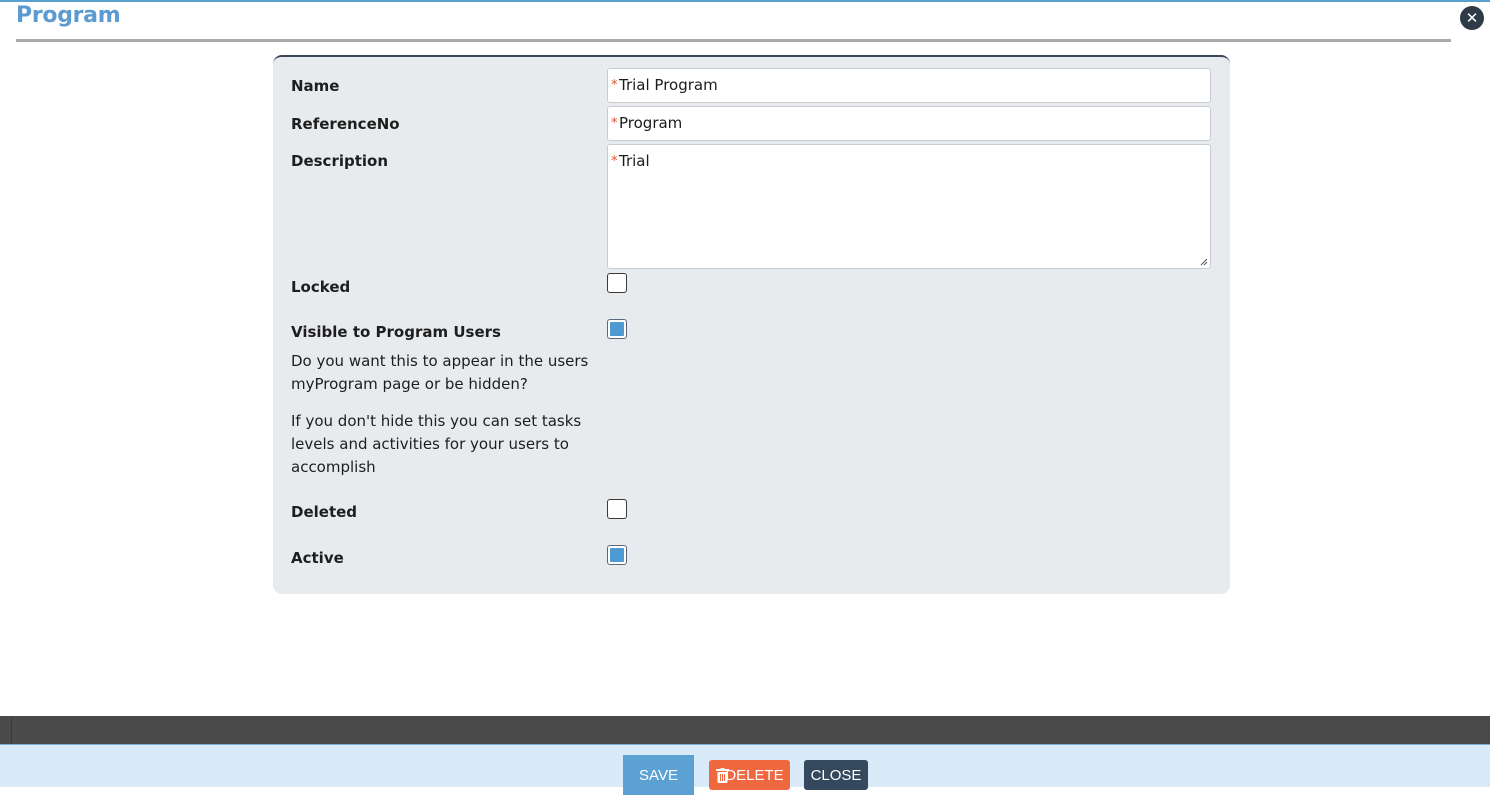 Image resolution: width=1490 pixels, height=796 pixels. What do you see at coordinates (668, 85) in the screenshot?
I see `name-value: Trial Program` at bounding box center [668, 85].